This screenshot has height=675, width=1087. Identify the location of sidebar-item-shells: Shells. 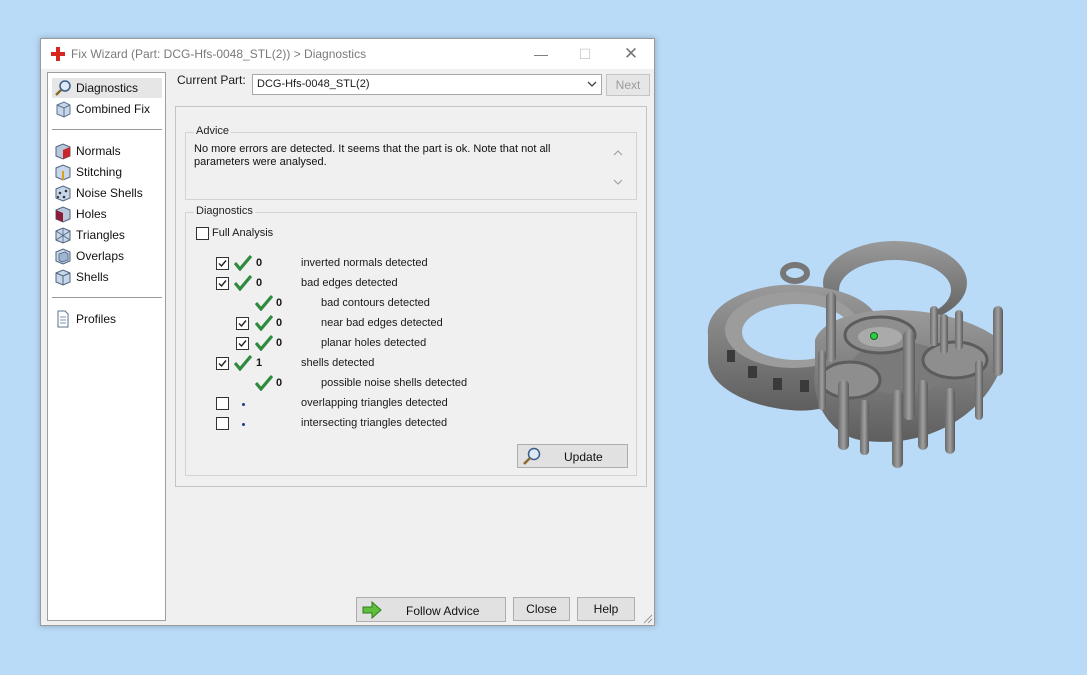
(107, 277).